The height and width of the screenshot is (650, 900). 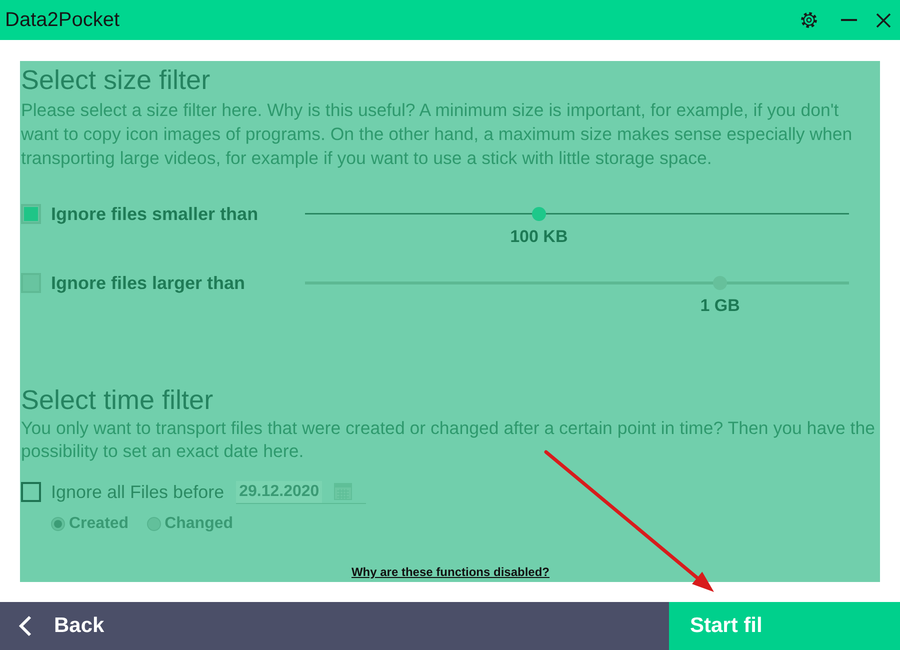 What do you see at coordinates (52, 626) in the screenshot?
I see `back-button: Back` at bounding box center [52, 626].